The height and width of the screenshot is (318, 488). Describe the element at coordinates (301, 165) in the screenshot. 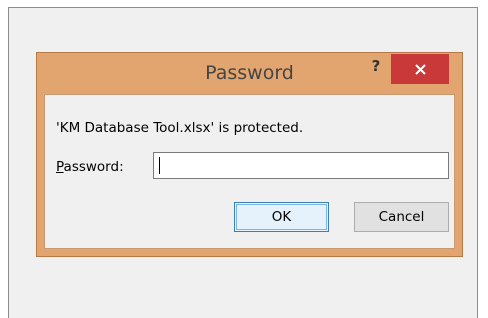

I see `password-input` at that location.